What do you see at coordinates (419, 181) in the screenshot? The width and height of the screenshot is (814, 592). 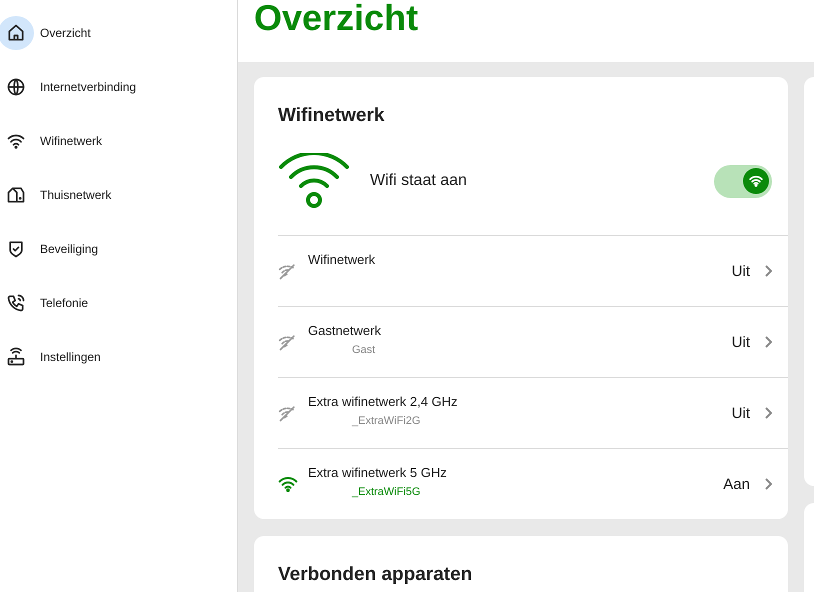 I see `wifi-status-text: Wifi staat aan` at bounding box center [419, 181].